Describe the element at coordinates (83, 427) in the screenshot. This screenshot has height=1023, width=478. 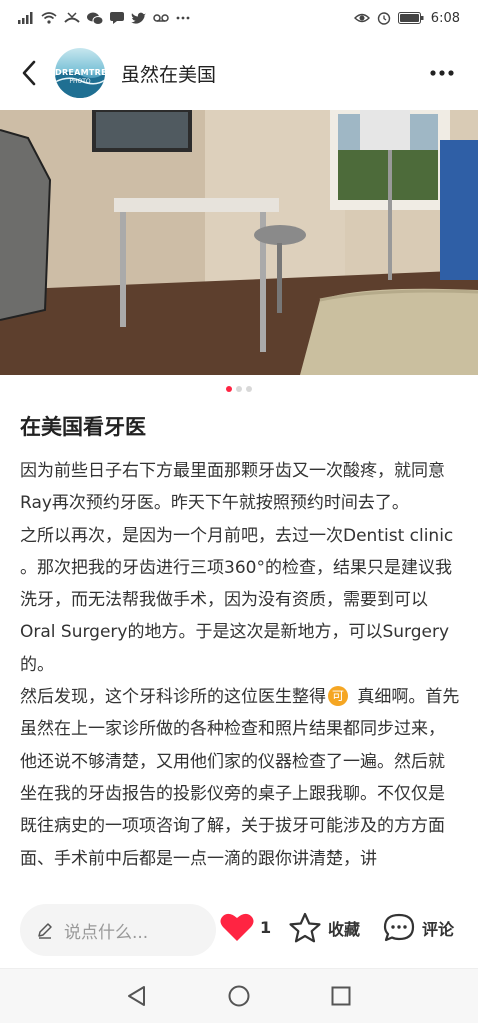
I see `post-title: 在美国看牙医` at that location.